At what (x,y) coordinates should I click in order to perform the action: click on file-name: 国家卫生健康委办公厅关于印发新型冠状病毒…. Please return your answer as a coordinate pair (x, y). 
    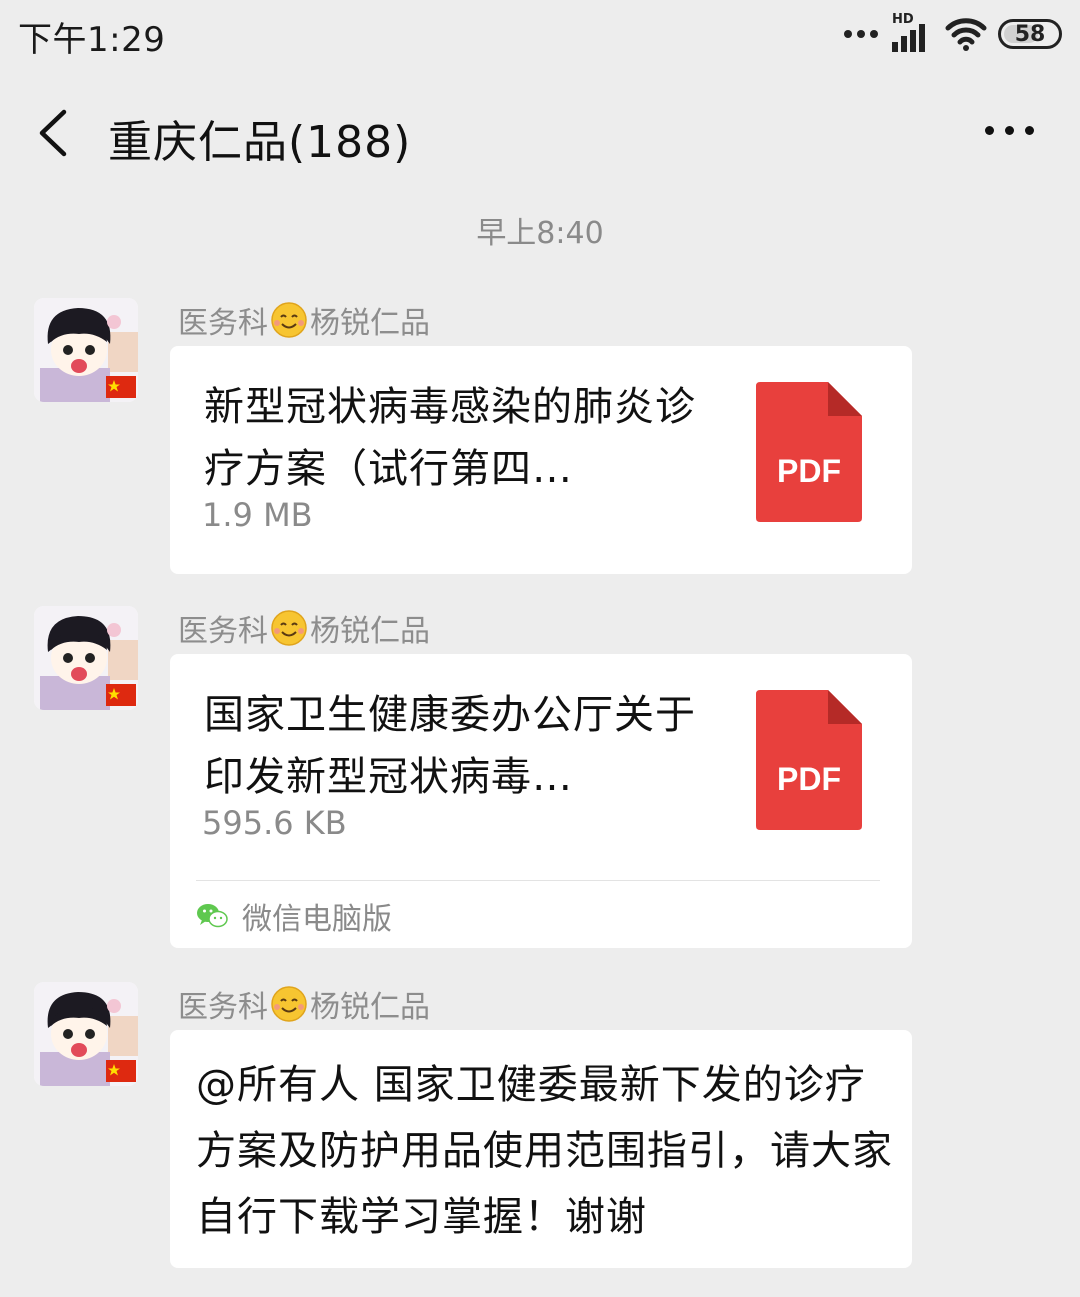
    Looking at the image, I should click on (450, 746).